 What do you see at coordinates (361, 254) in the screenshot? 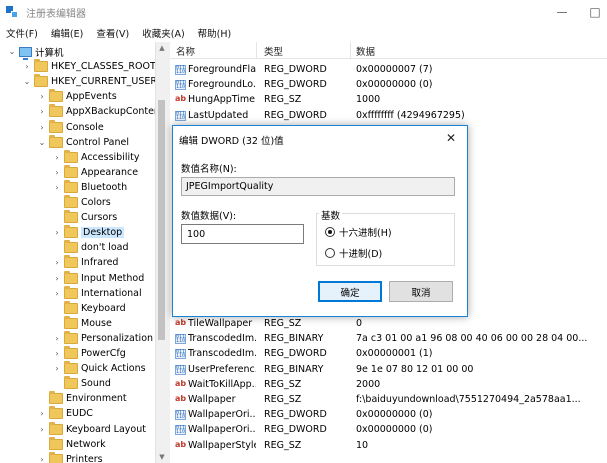
I see `radio-decimal-label: 十进制(D)` at bounding box center [361, 254].